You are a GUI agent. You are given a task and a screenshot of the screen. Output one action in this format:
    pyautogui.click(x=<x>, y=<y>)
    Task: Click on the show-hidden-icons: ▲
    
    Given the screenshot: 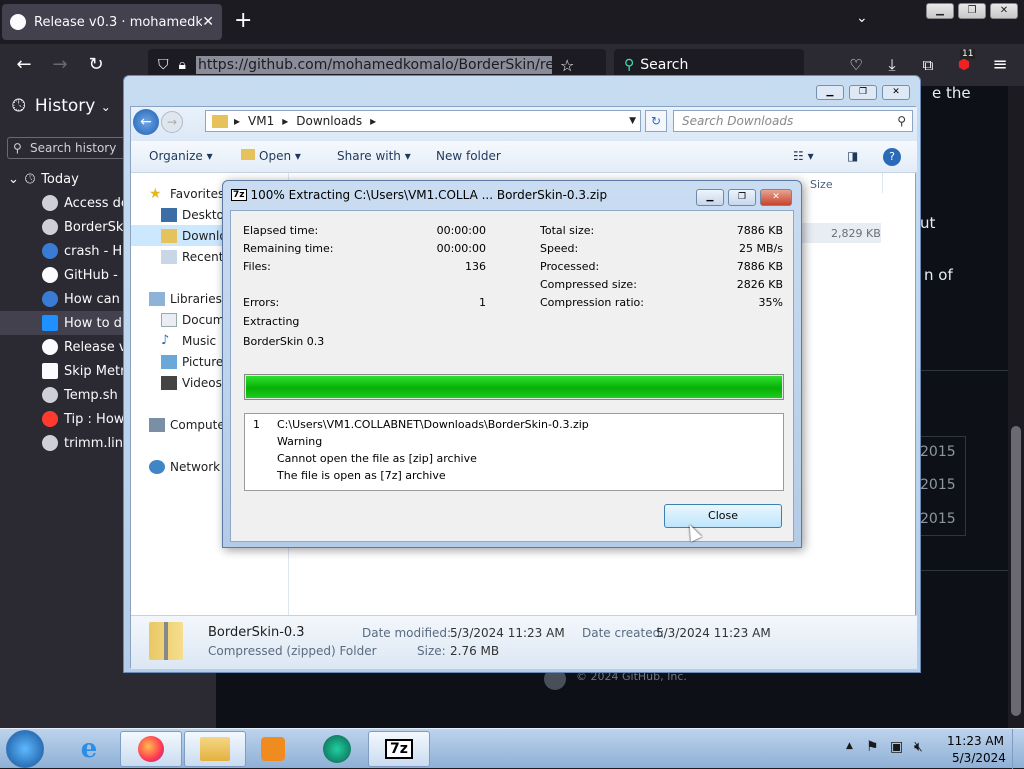 What is the action you would take?
    pyautogui.click(x=849, y=746)
    